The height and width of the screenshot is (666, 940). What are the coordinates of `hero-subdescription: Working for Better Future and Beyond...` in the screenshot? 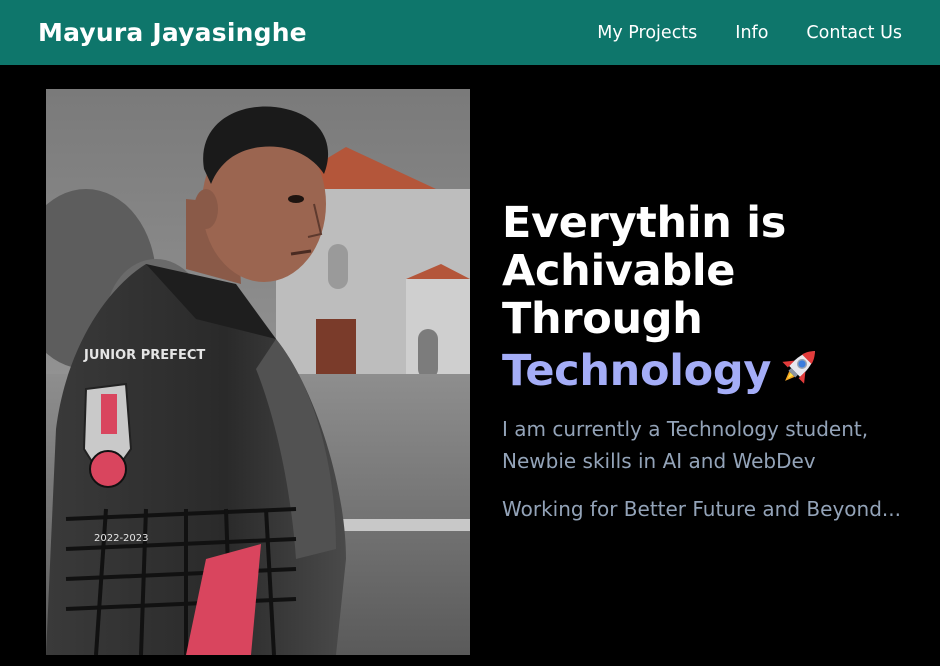 It's located at (701, 509).